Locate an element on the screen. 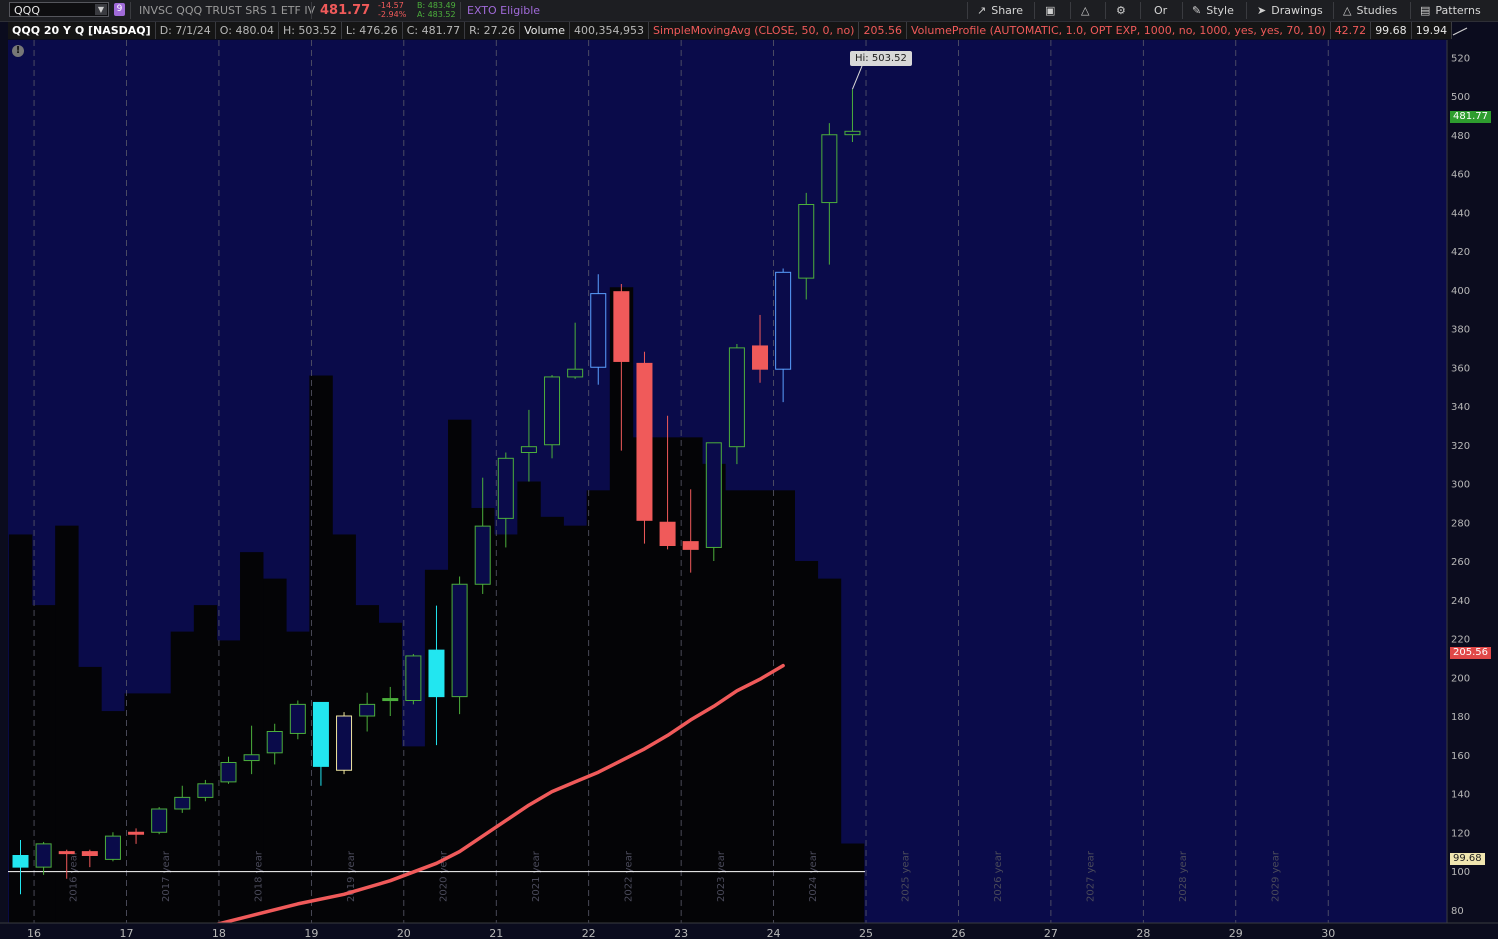  time-tick-label: 16 is located at coordinates (34, 933).